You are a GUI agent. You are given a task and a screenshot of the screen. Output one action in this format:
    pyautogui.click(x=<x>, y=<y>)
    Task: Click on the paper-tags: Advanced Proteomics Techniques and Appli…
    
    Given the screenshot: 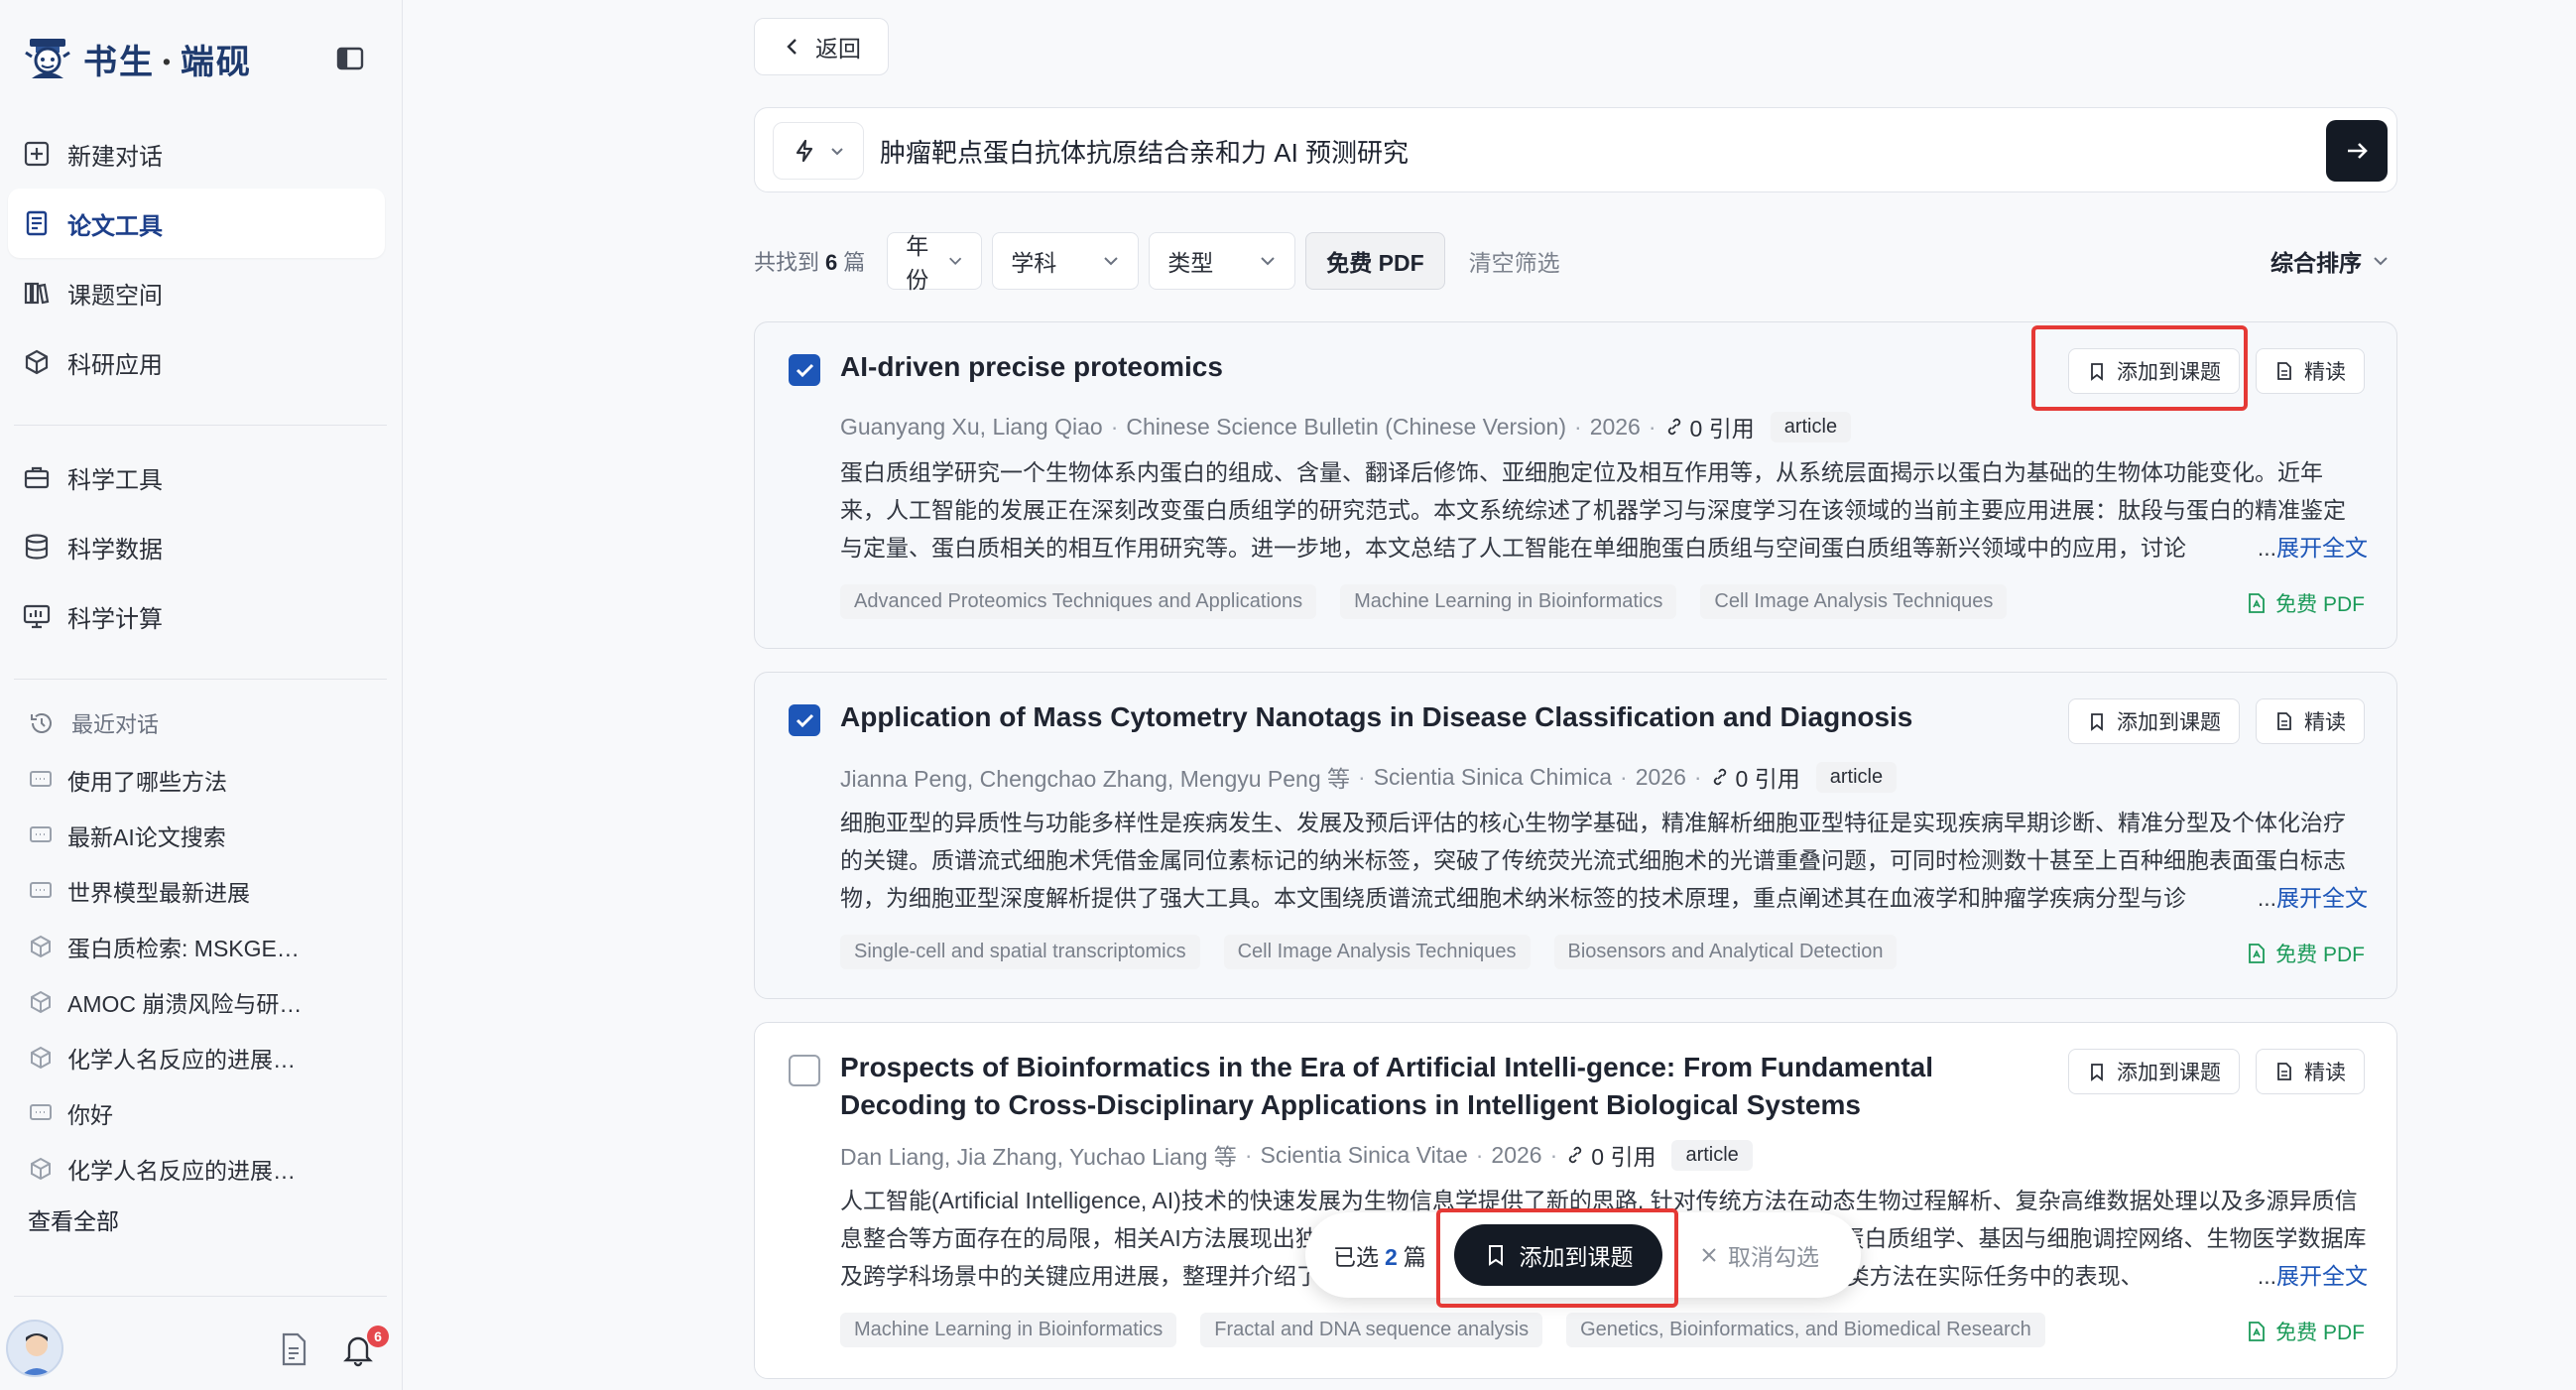 What is the action you would take?
    pyautogui.click(x=1435, y=601)
    